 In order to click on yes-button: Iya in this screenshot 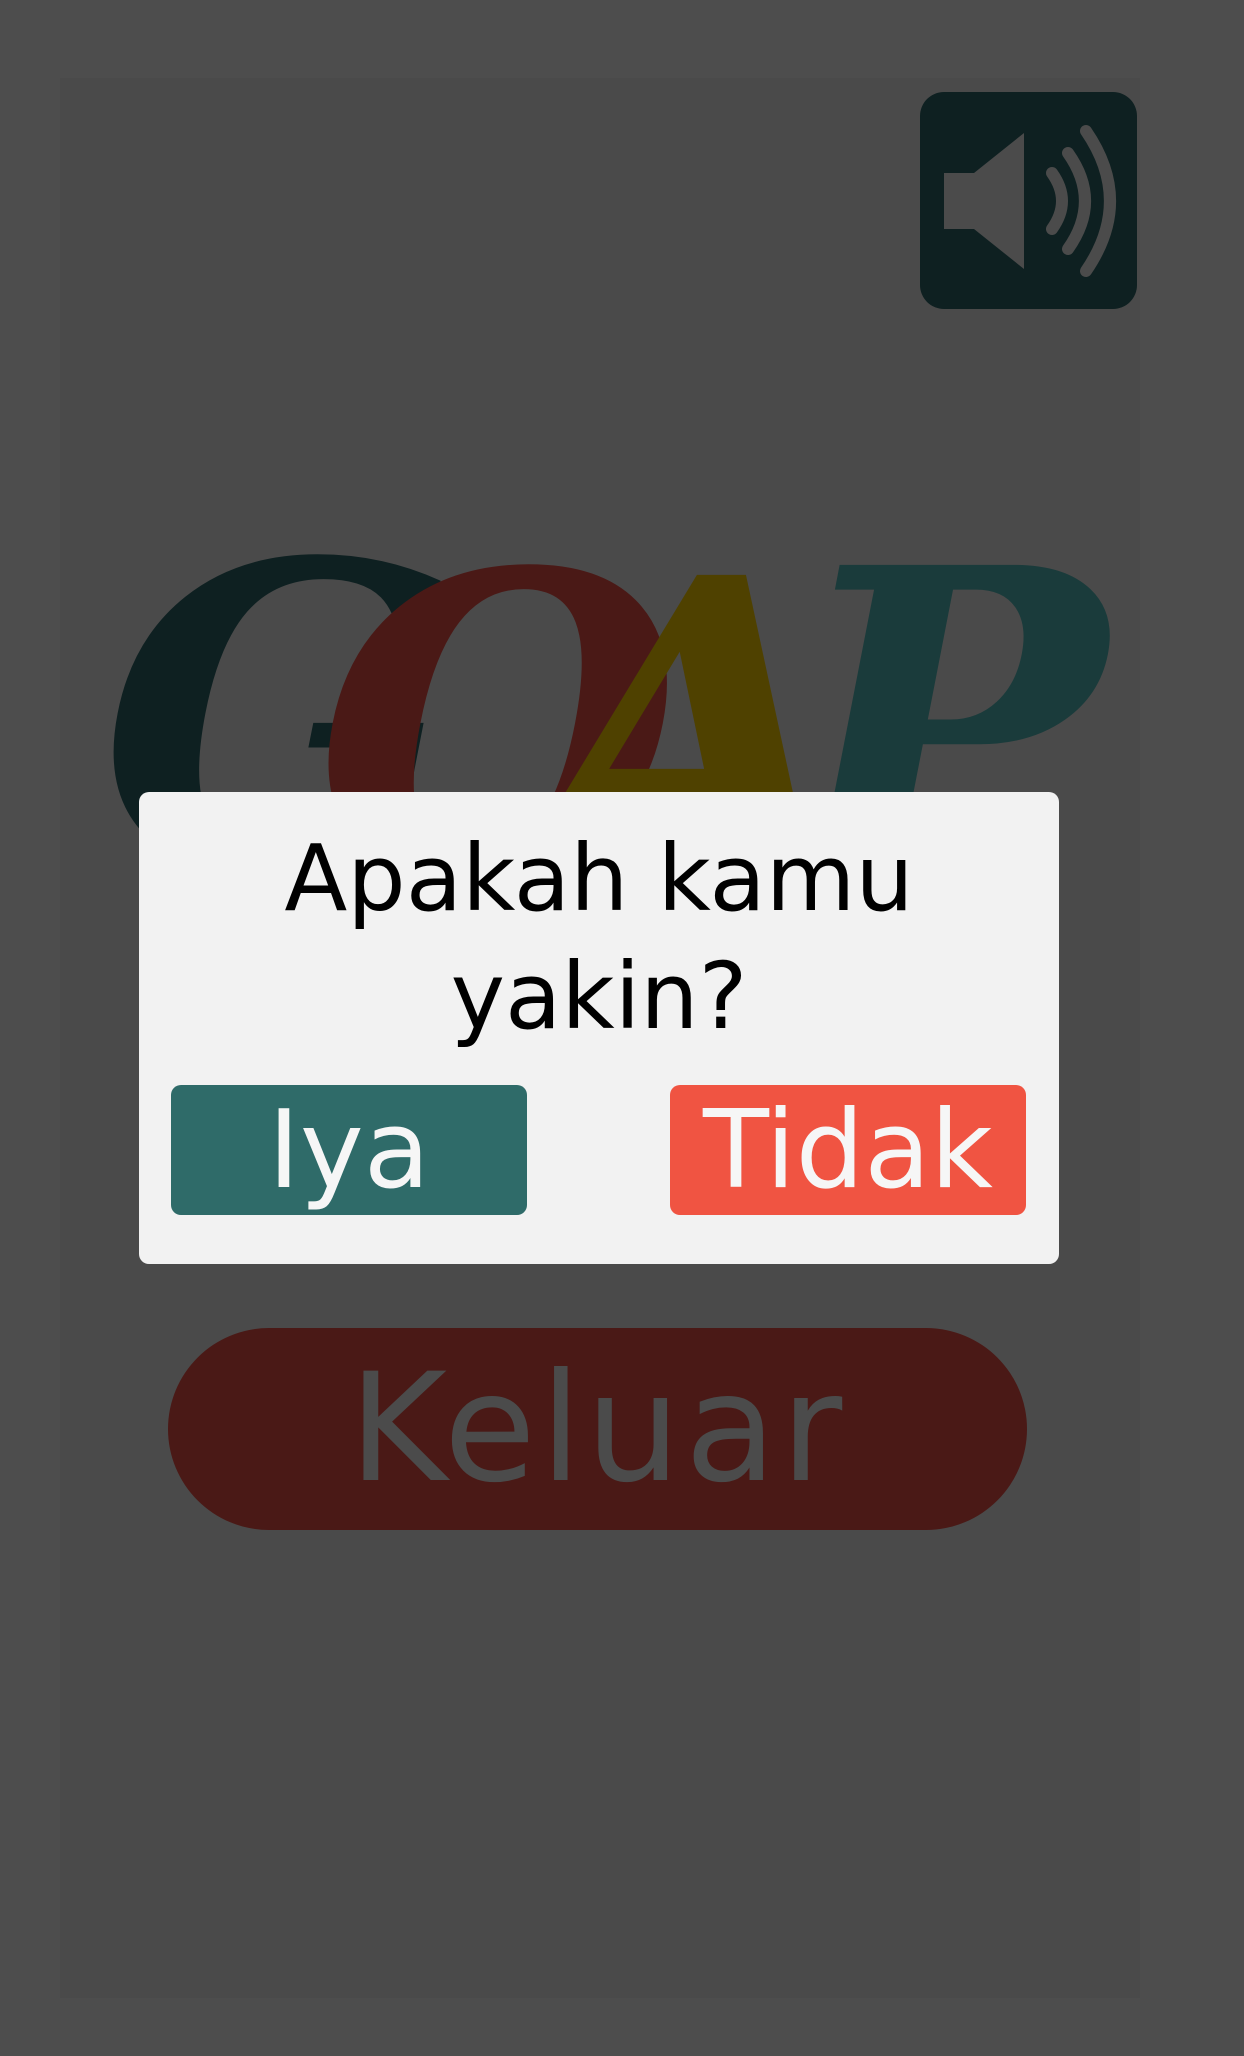, I will do `click(349, 1150)`.